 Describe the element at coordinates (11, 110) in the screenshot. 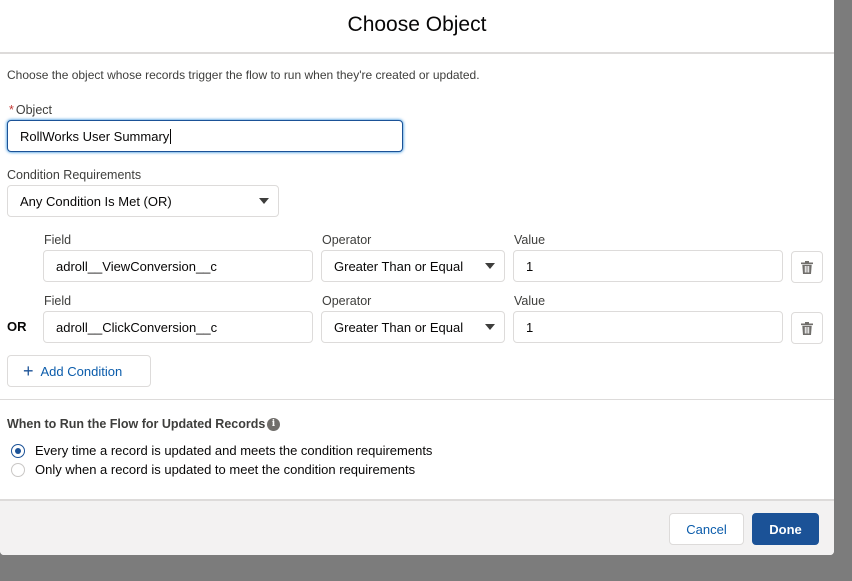

I see `required-marker: *` at that location.